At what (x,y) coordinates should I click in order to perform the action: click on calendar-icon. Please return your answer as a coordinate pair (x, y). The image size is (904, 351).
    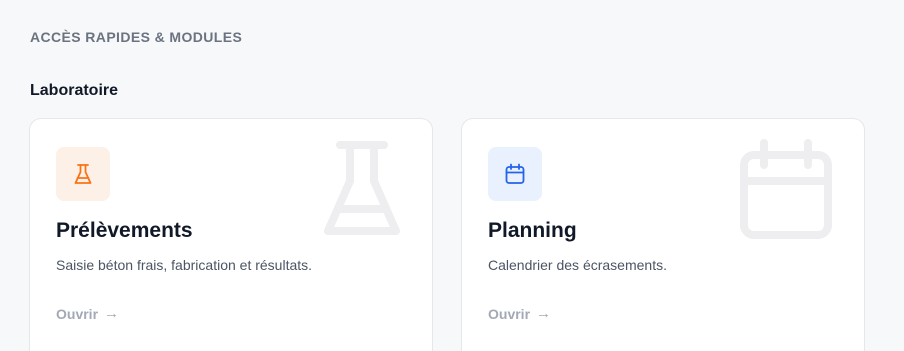
    Looking at the image, I should click on (515, 173).